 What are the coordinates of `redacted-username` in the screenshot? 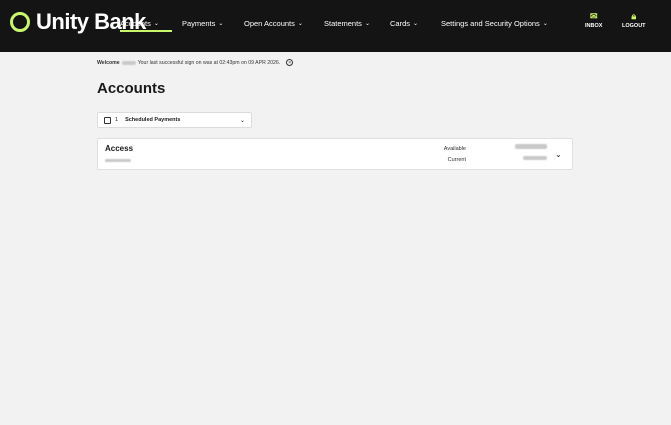 It's located at (128, 62).